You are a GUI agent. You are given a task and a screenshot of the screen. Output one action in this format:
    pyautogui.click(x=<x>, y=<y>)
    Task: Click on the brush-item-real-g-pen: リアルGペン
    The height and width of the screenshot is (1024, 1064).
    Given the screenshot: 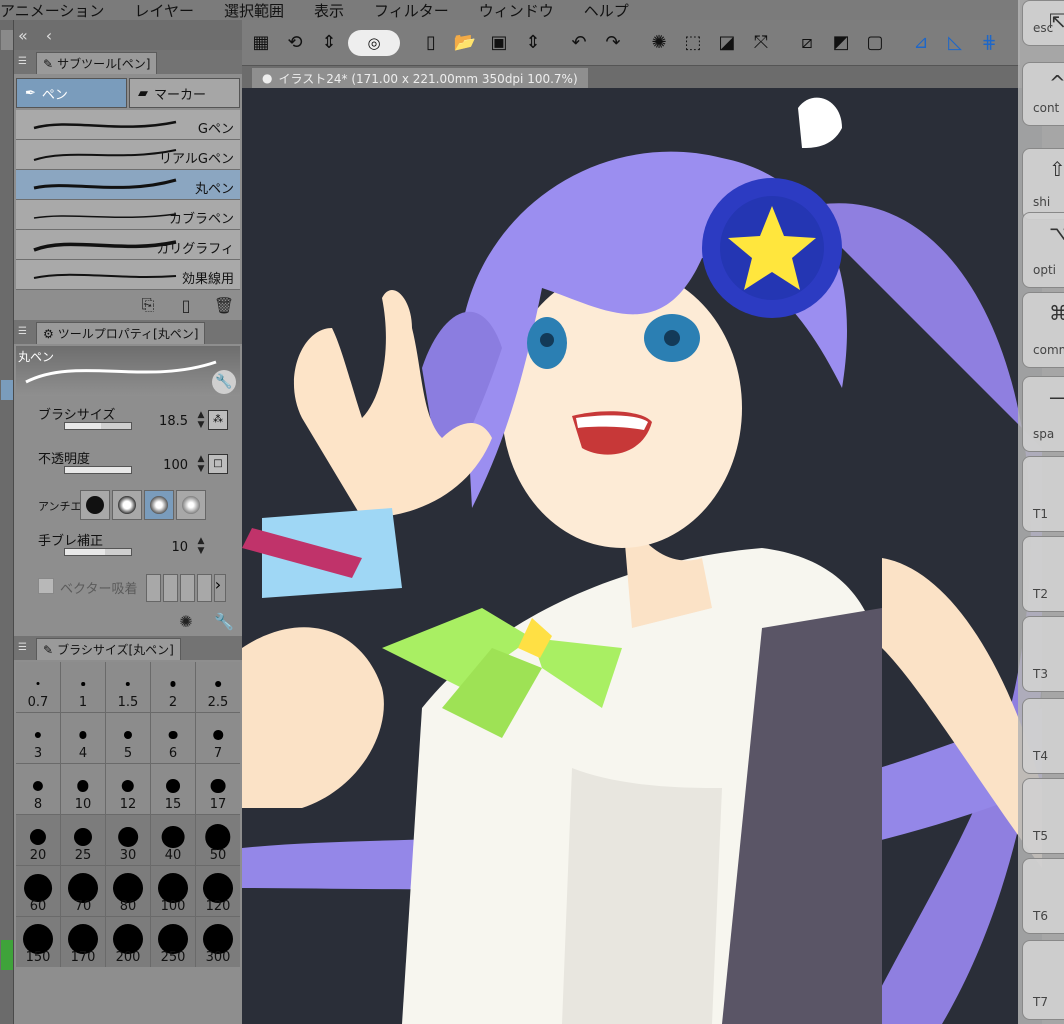 What is the action you would take?
    pyautogui.click(x=128, y=155)
    